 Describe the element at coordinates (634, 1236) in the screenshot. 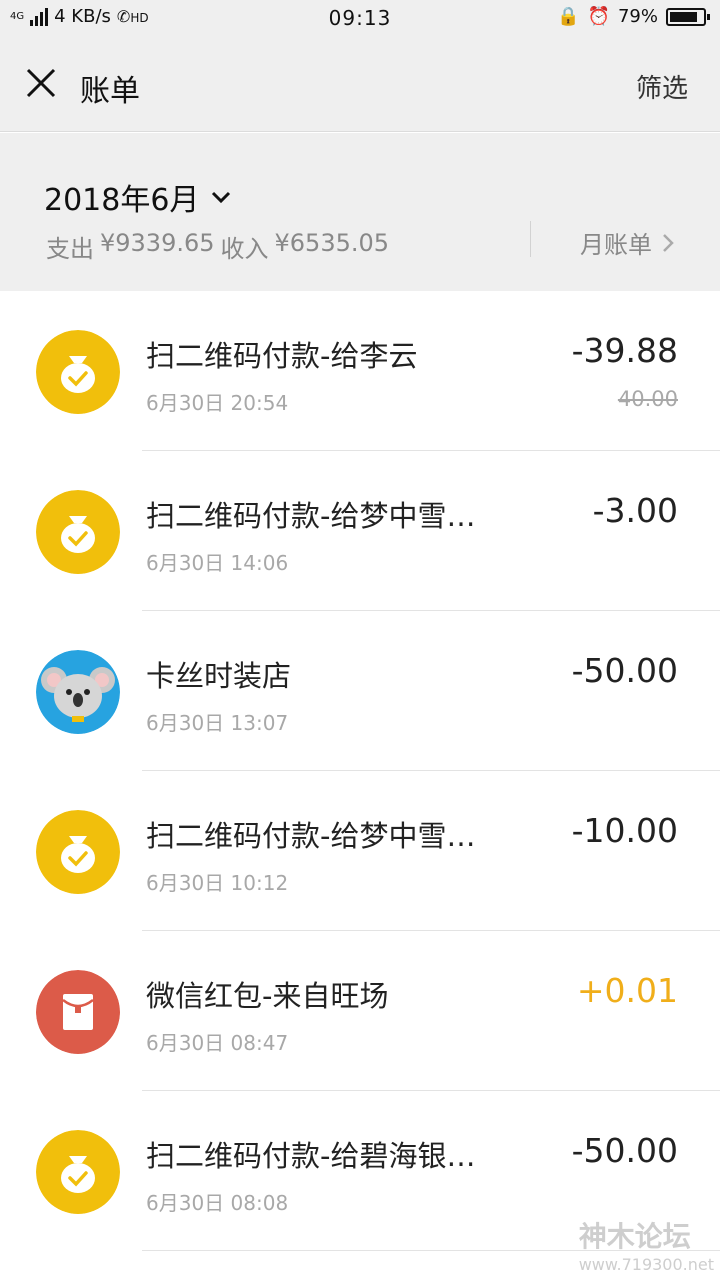

I see `watermark-text: 神木论坛` at that location.